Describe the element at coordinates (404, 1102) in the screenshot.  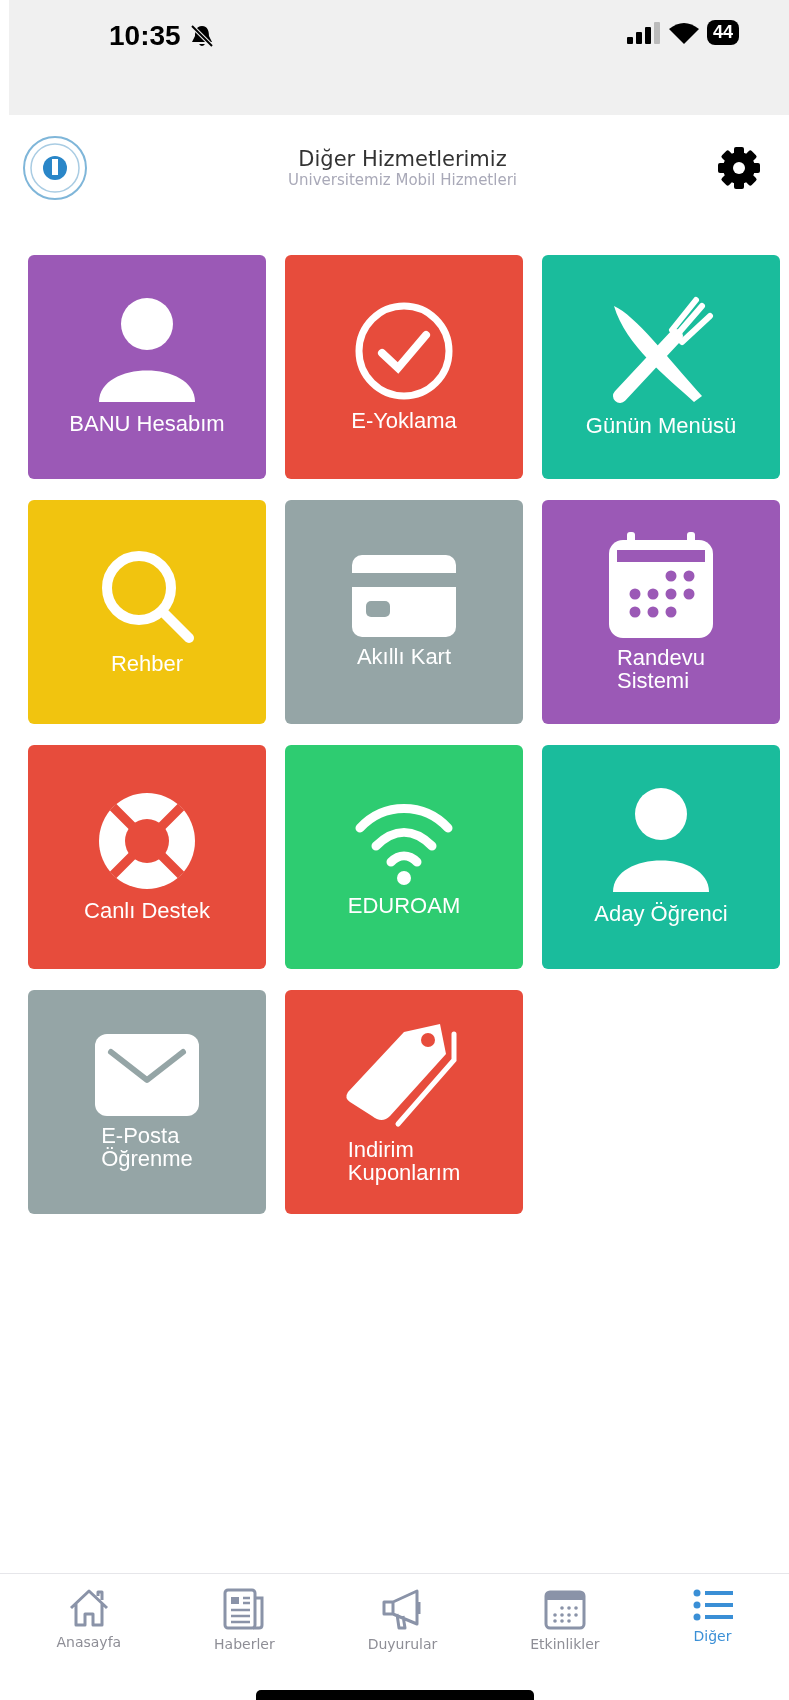
I see `service-tile: Indirim Kuponlarım` at that location.